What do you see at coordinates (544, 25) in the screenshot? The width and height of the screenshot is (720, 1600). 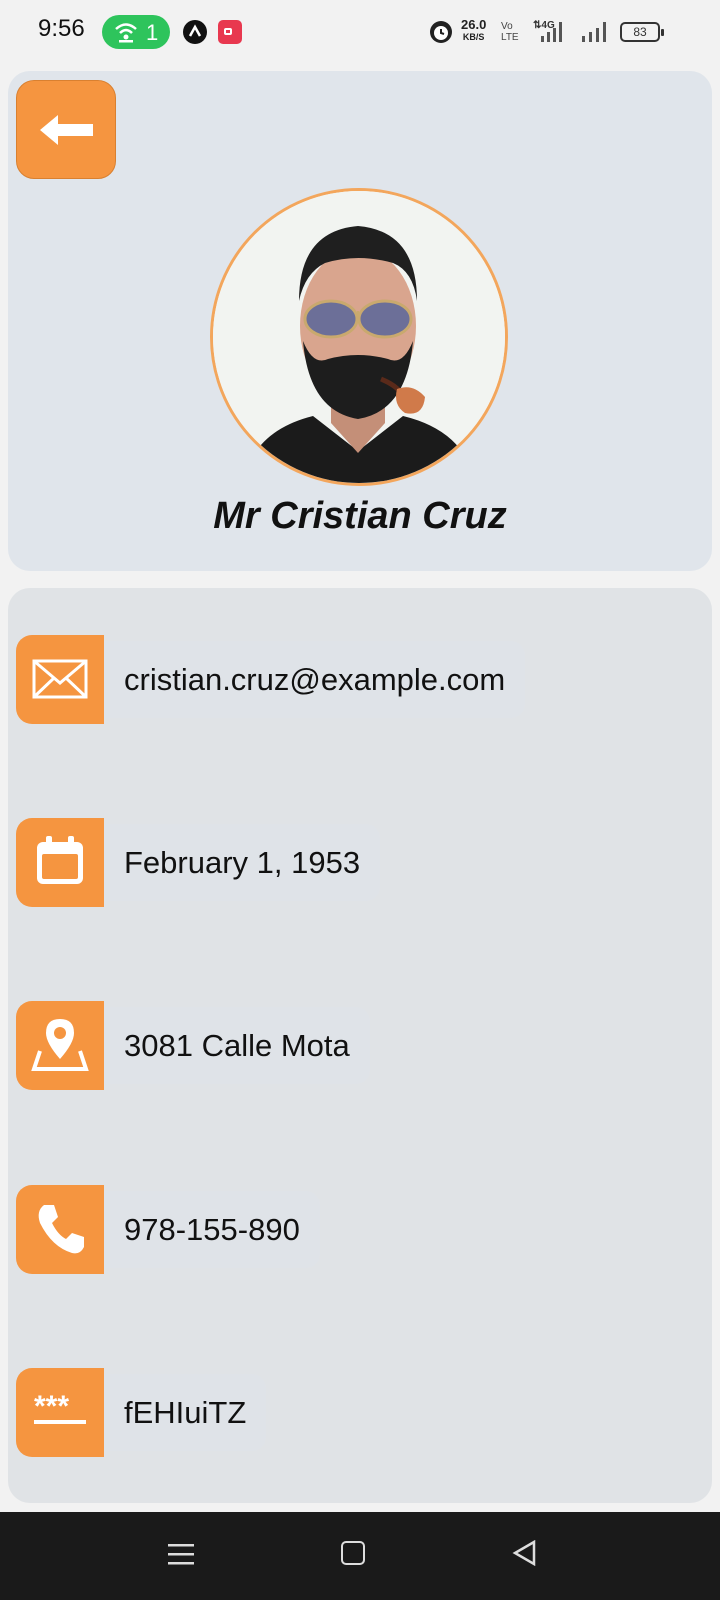 I see `svg-text: ⇅4G` at bounding box center [544, 25].